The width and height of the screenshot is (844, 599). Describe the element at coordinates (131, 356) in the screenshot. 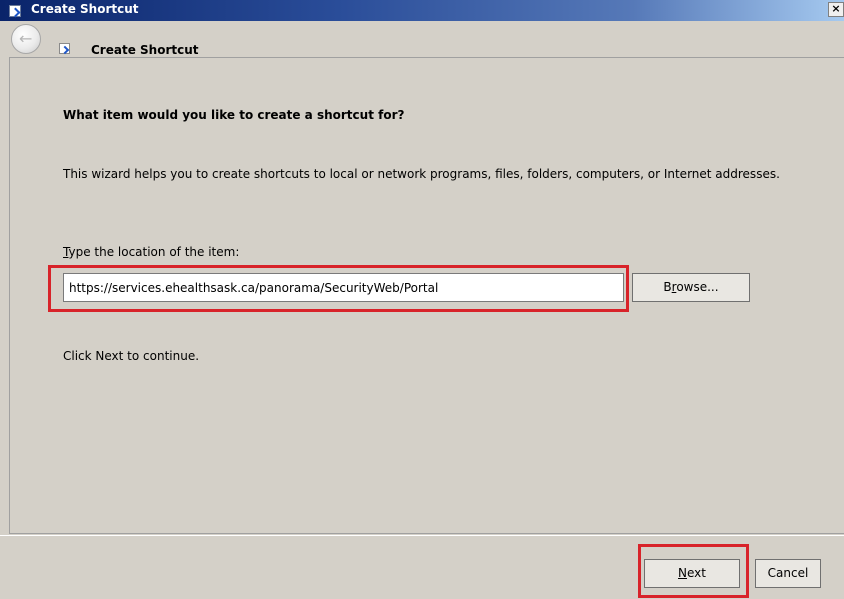

I see `continue-hint: Click Next to continue.` at that location.